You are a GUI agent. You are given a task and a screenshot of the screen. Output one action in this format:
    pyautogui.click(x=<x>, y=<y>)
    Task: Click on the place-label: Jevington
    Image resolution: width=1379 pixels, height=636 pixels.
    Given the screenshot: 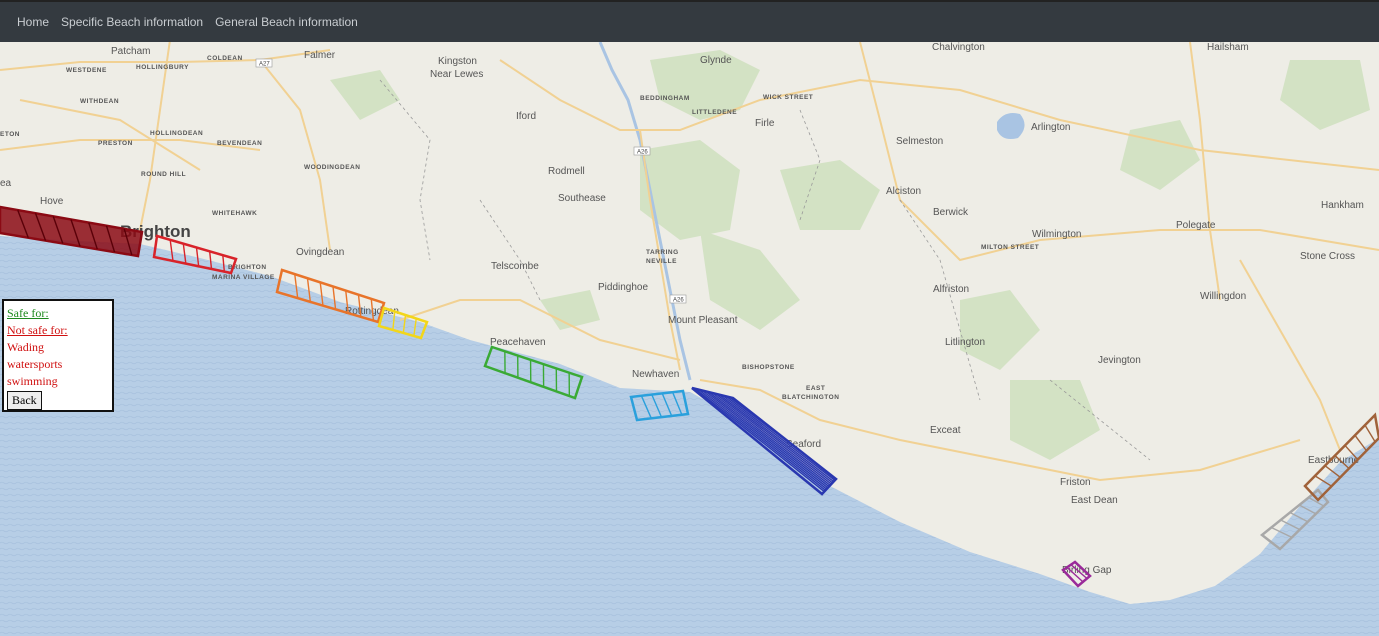 What is the action you would take?
    pyautogui.click(x=1119, y=360)
    